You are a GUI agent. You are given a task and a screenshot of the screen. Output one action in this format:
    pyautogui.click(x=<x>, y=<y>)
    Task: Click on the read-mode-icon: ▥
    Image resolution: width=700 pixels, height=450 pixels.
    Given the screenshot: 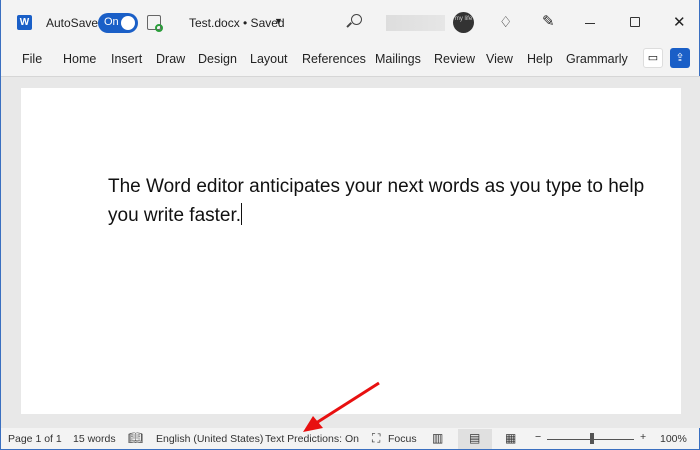 What is the action you would take?
    pyautogui.click(x=437, y=438)
    